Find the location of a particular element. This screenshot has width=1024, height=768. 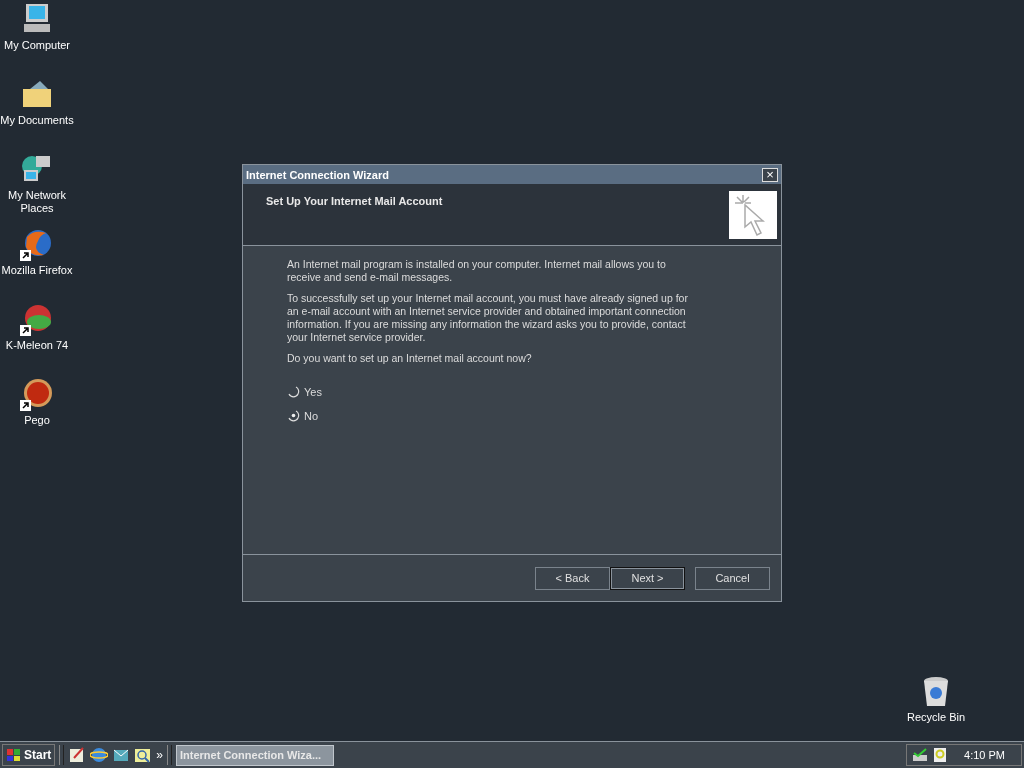

radio-label: Yes is located at coordinates (313, 391).